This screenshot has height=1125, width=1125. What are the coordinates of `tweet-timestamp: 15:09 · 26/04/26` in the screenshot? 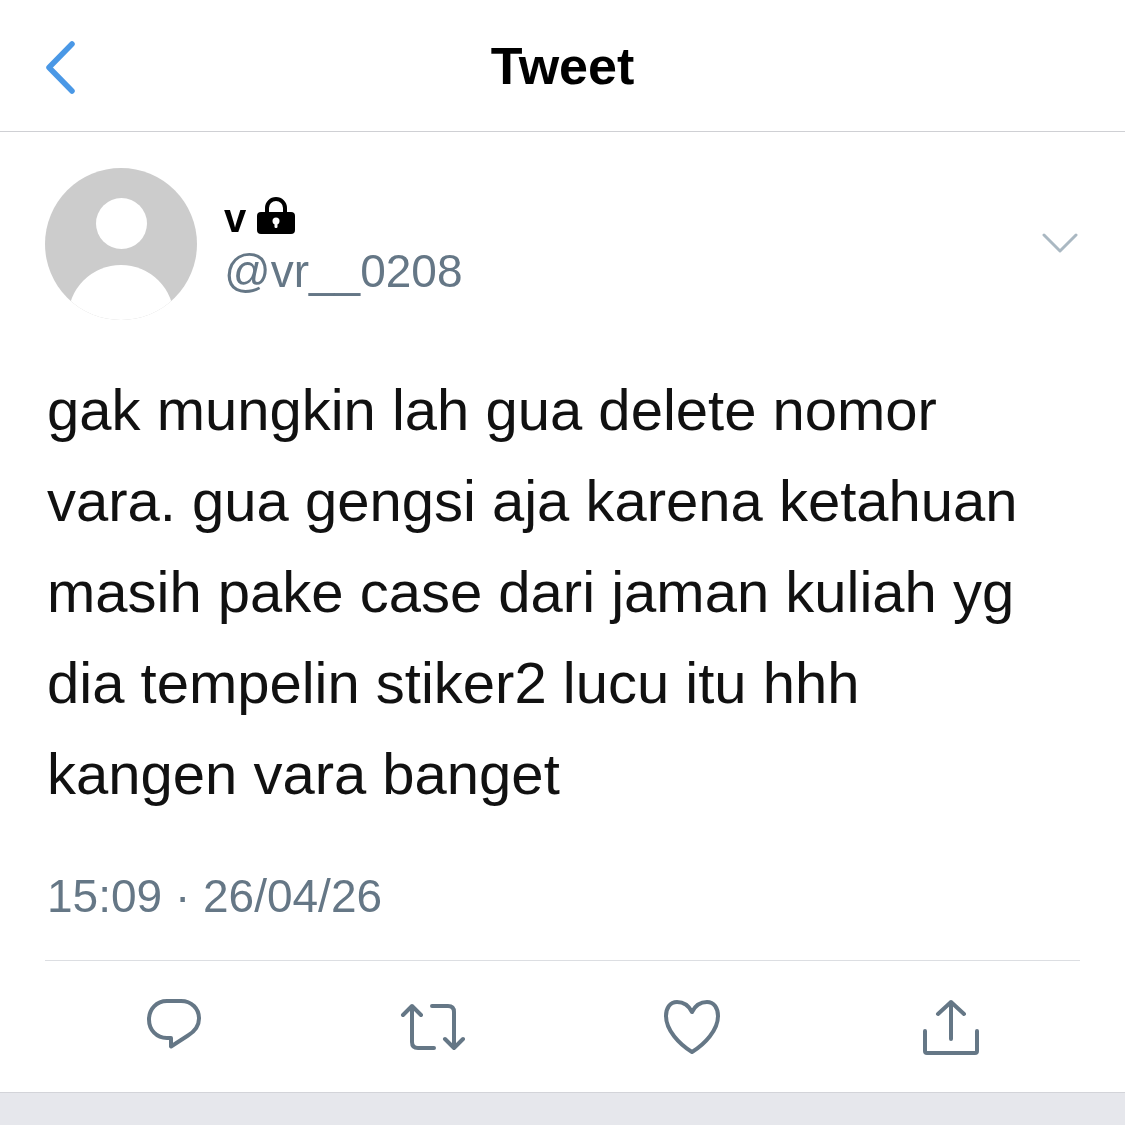 It's located at (215, 896).